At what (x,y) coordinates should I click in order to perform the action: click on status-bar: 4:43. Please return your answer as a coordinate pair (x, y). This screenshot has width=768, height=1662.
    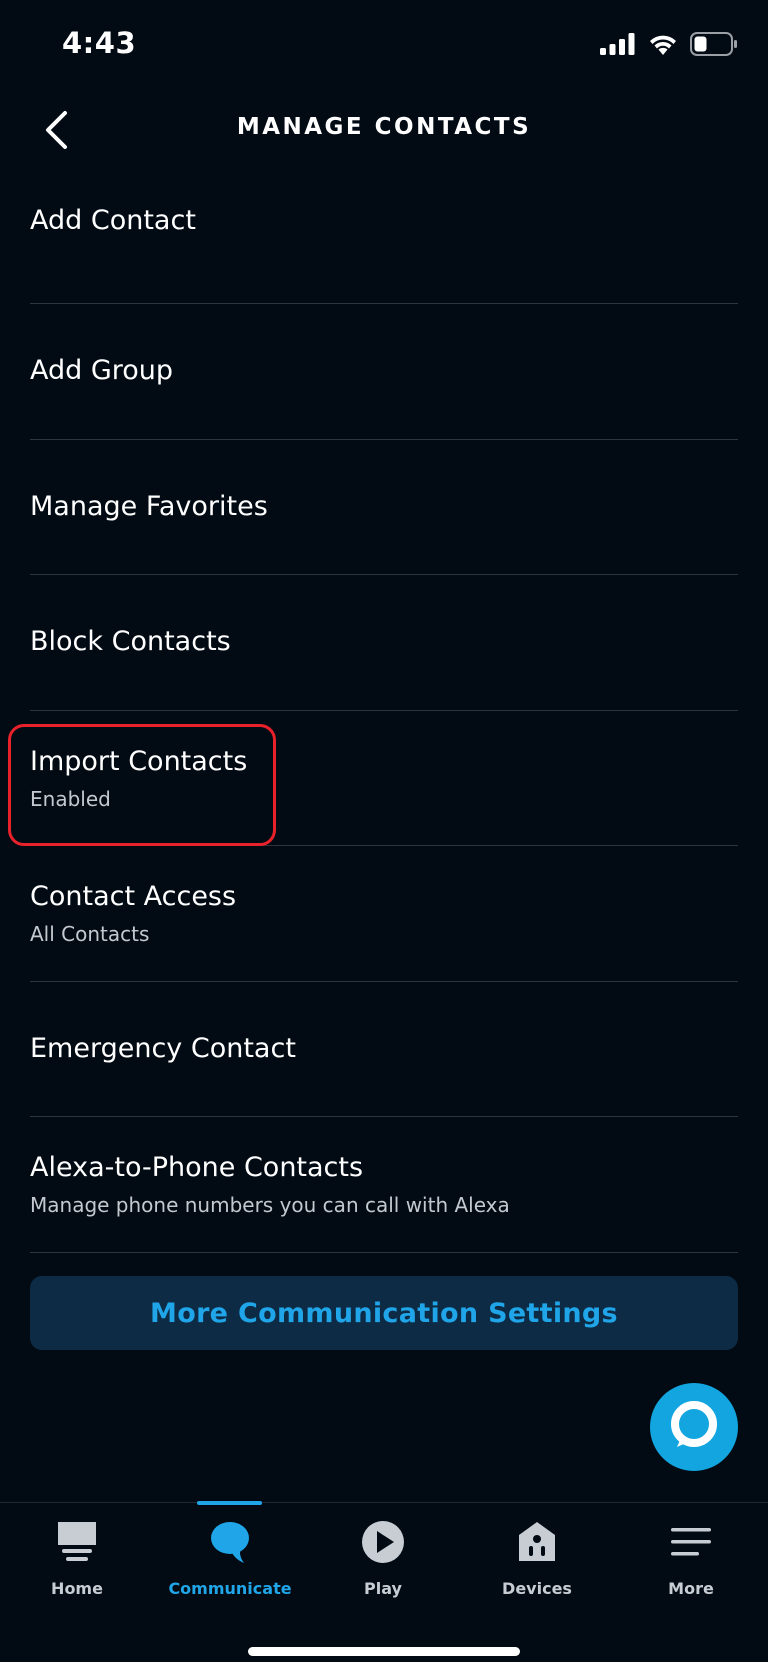
    Looking at the image, I should click on (384, 46).